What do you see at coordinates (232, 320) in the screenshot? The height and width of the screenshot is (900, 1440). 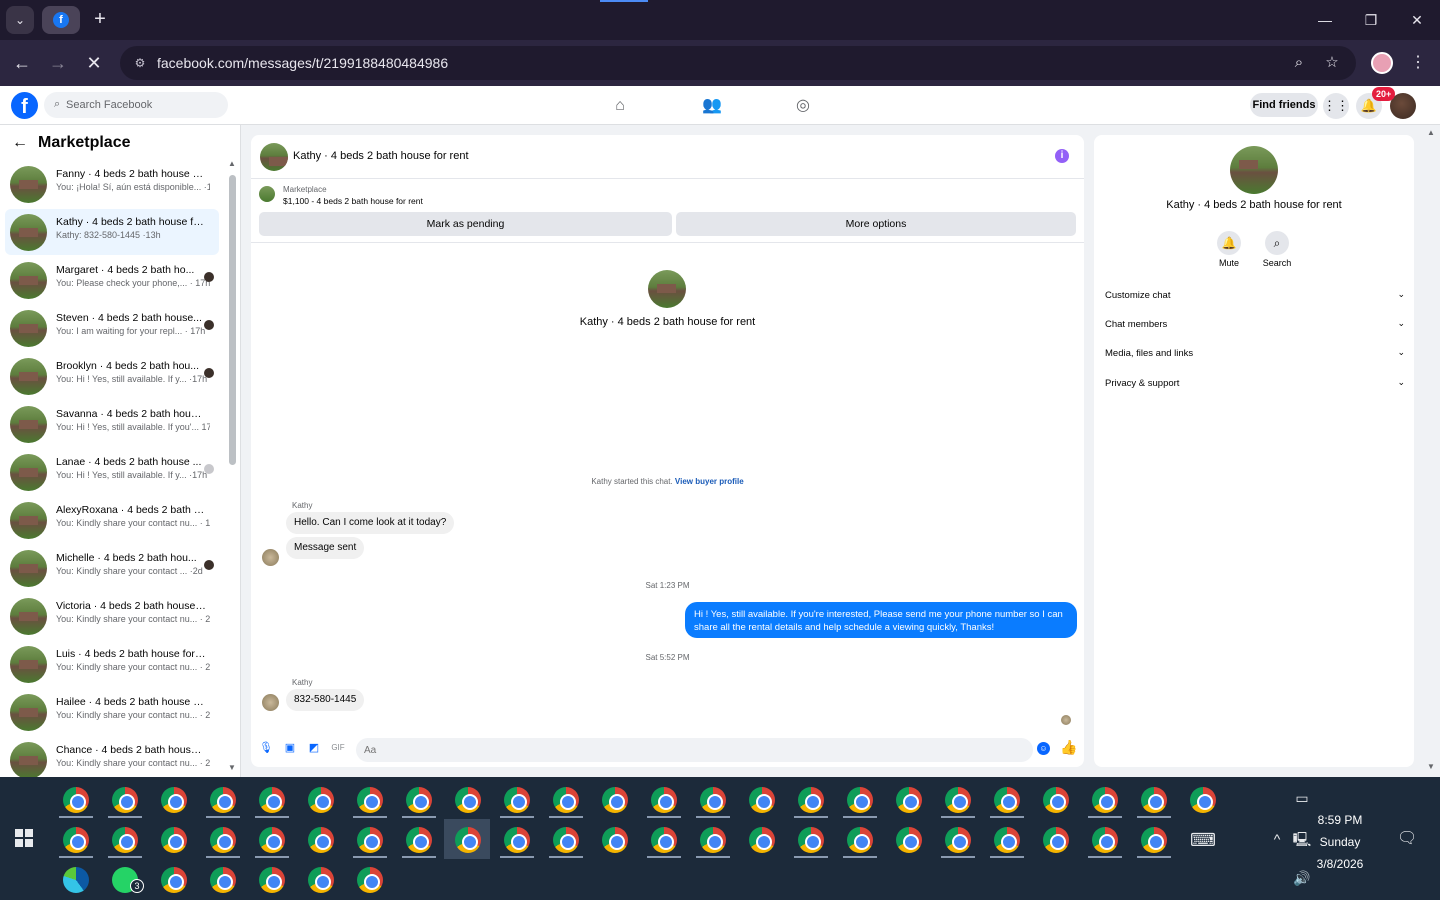 I see `sidebar-scrollbar` at bounding box center [232, 320].